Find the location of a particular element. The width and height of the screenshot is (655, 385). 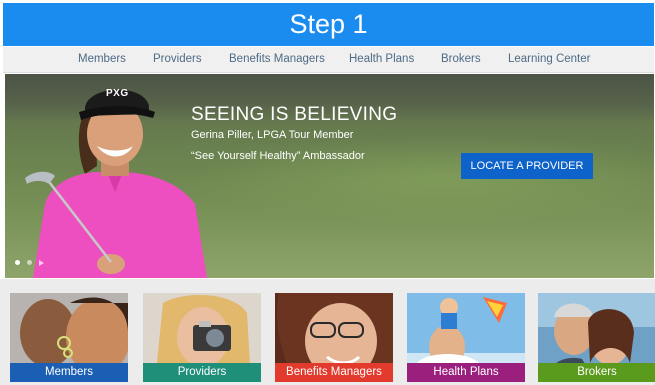

card-label-health-plans: Health Plans is located at coordinates (466, 372).